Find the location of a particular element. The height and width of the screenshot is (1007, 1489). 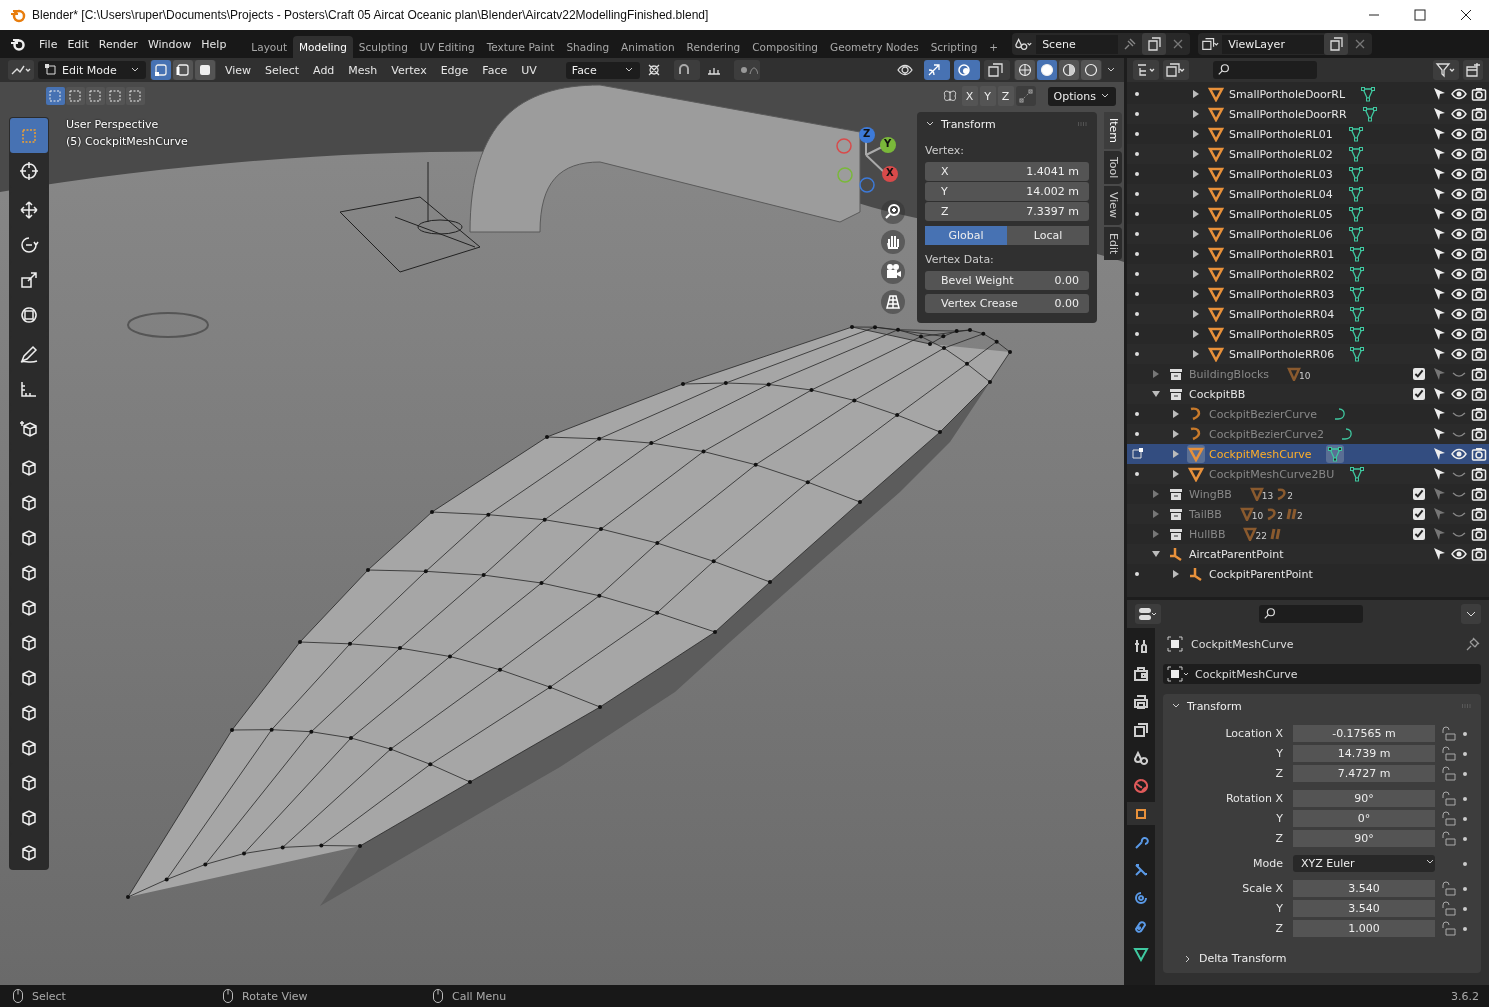

hand-icon is located at coordinates (893, 242).